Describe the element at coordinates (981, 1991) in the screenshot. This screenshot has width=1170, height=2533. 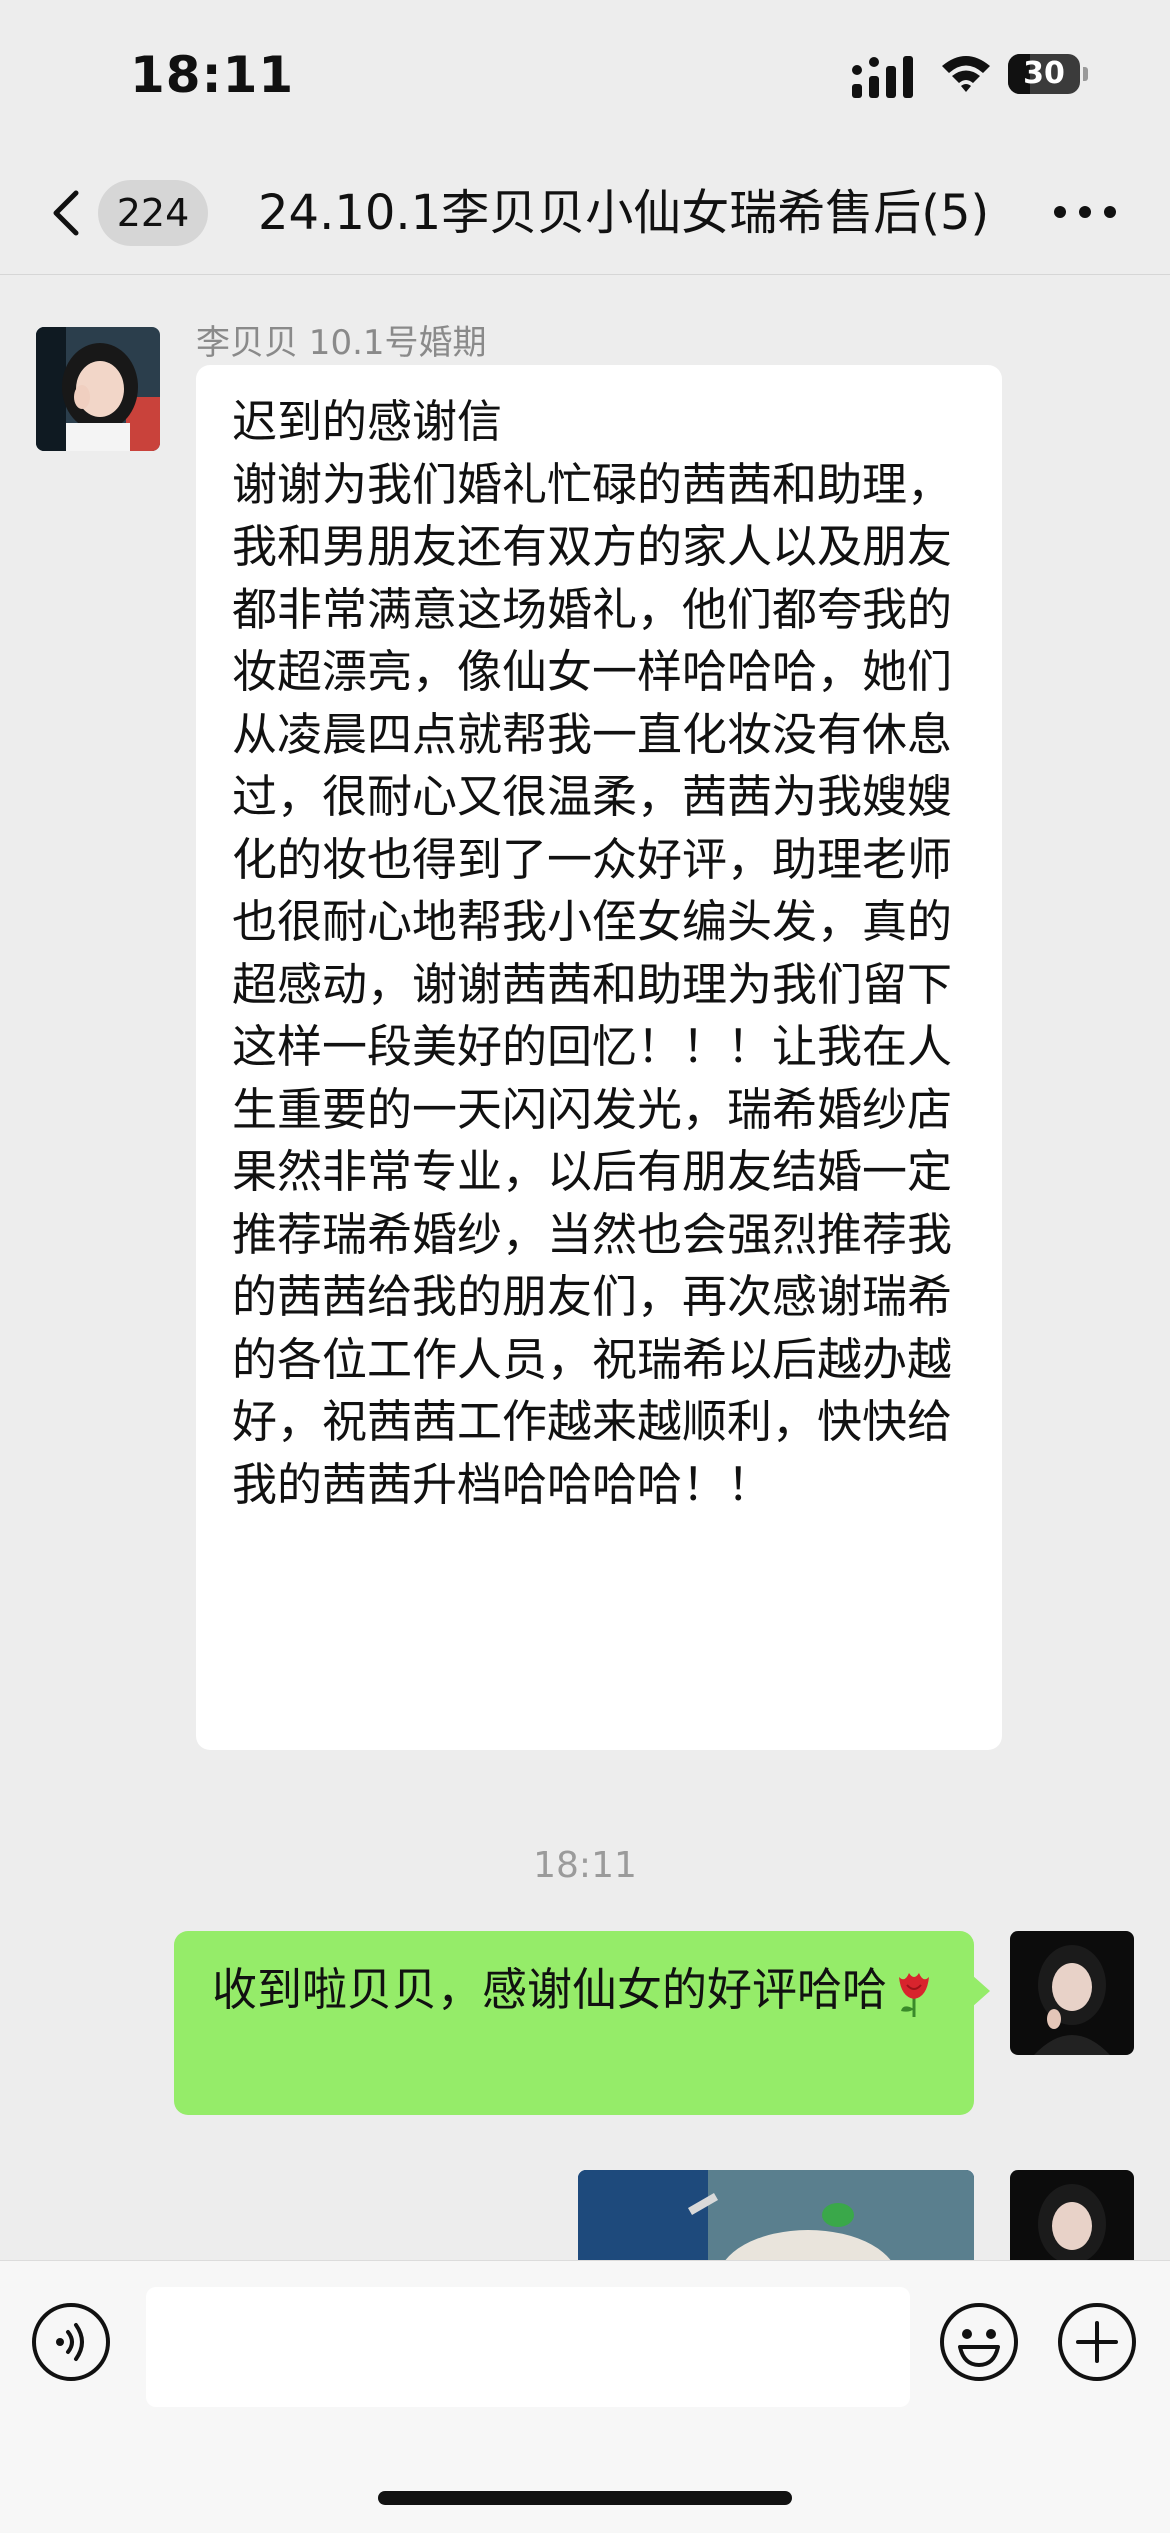
I see `bubble-tail` at that location.